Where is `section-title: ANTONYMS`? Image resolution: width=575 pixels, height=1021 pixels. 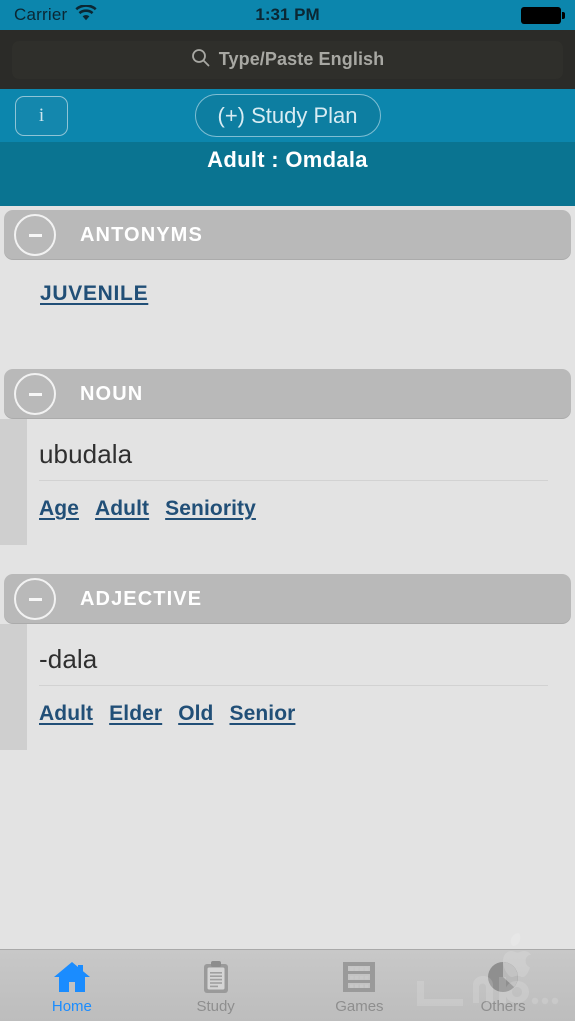
section-title: ANTONYMS is located at coordinates (141, 234).